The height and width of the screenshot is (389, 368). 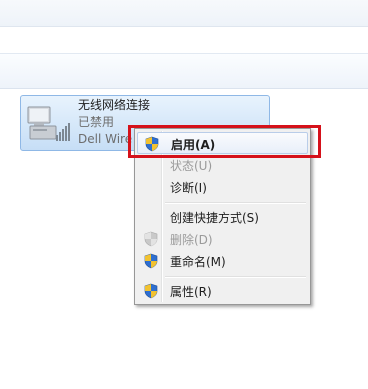 I want to click on menu-item-delete: 删除(D), so click(x=222, y=239).